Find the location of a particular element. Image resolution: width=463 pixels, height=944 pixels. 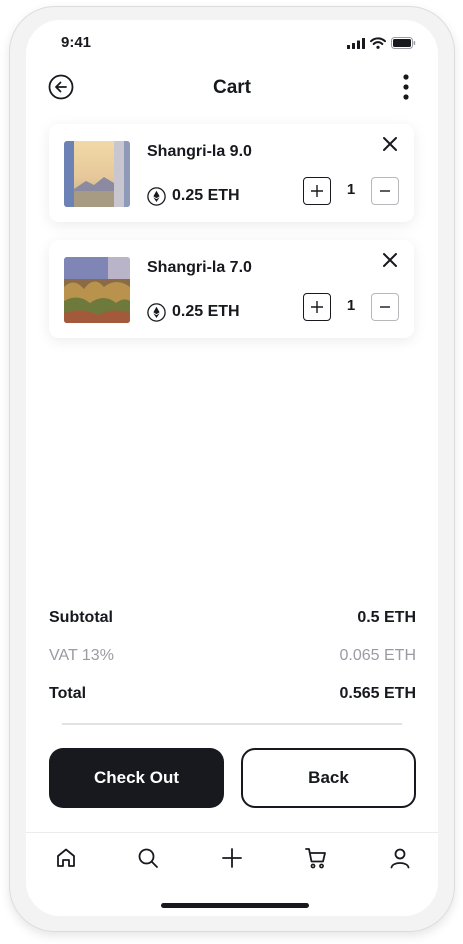

status-time: 9:41 is located at coordinates (76, 42).